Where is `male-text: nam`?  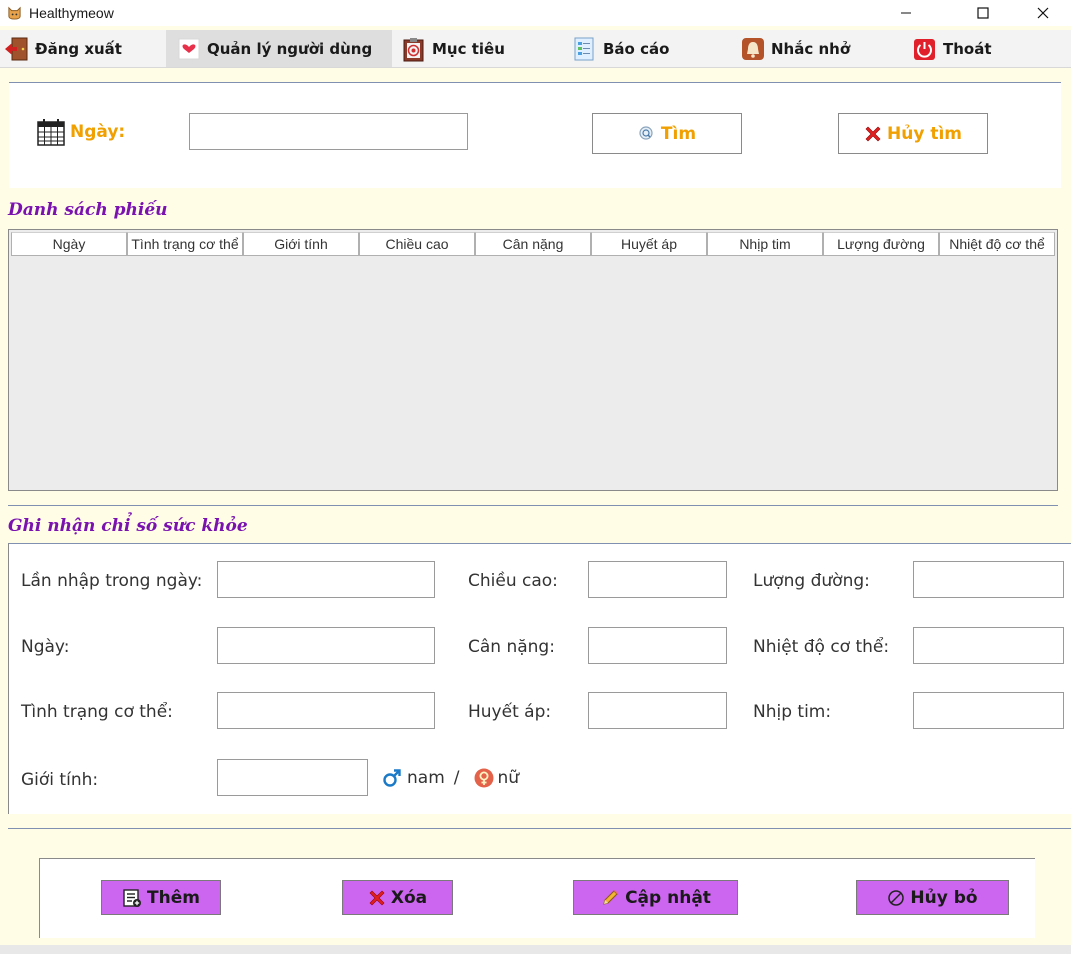 male-text: nam is located at coordinates (426, 778).